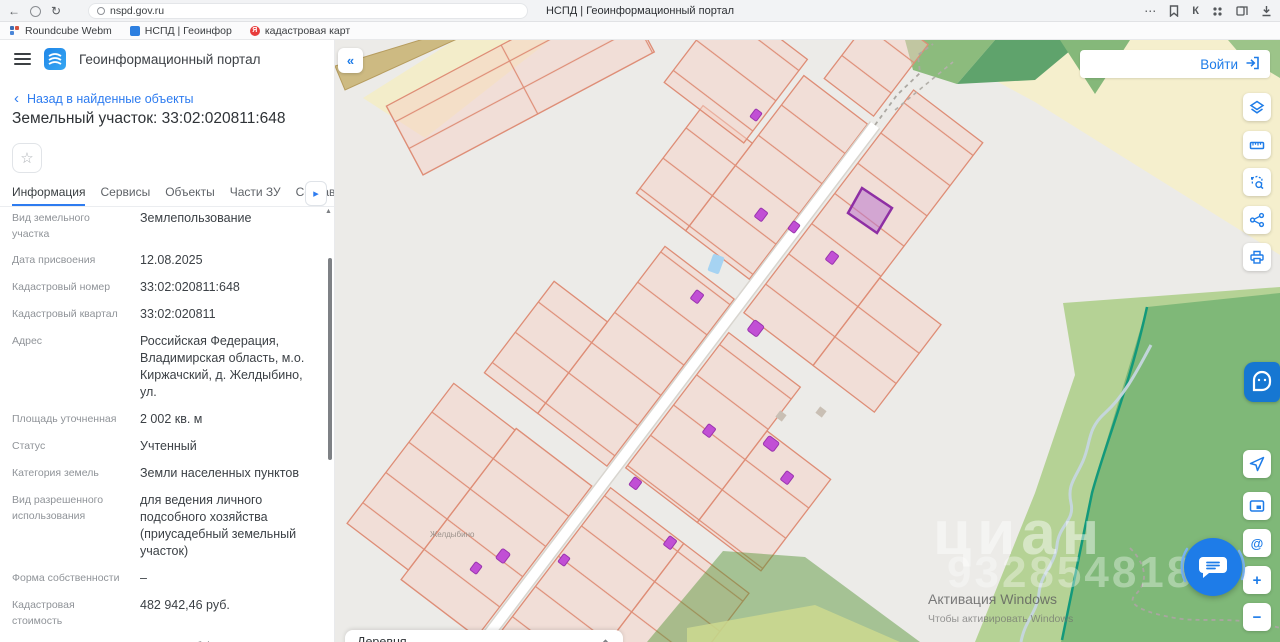  I want to click on tab-services: Сервисы, so click(125, 193).